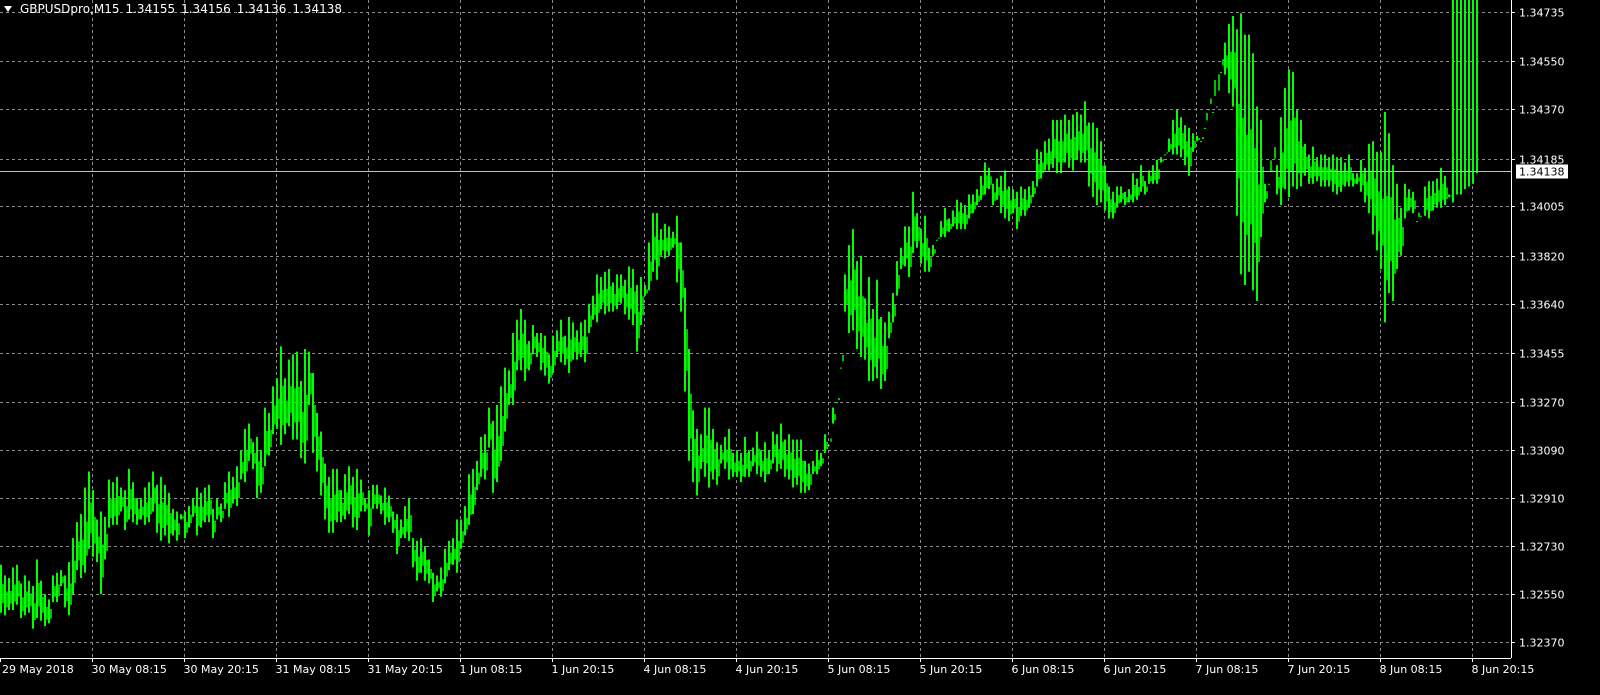 The image size is (1600, 695). Describe the element at coordinates (1135, 669) in the screenshot. I see `x-tick-label: 6 Jun 20:15` at that location.